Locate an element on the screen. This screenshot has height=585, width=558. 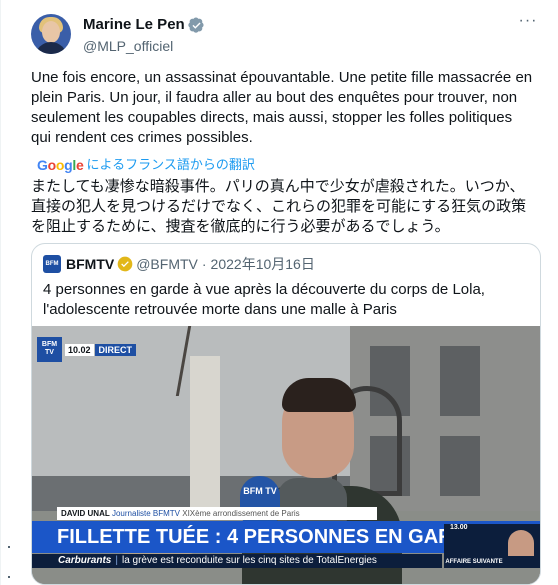
next-segment-time: 13.00 is located at coordinates (459, 527).